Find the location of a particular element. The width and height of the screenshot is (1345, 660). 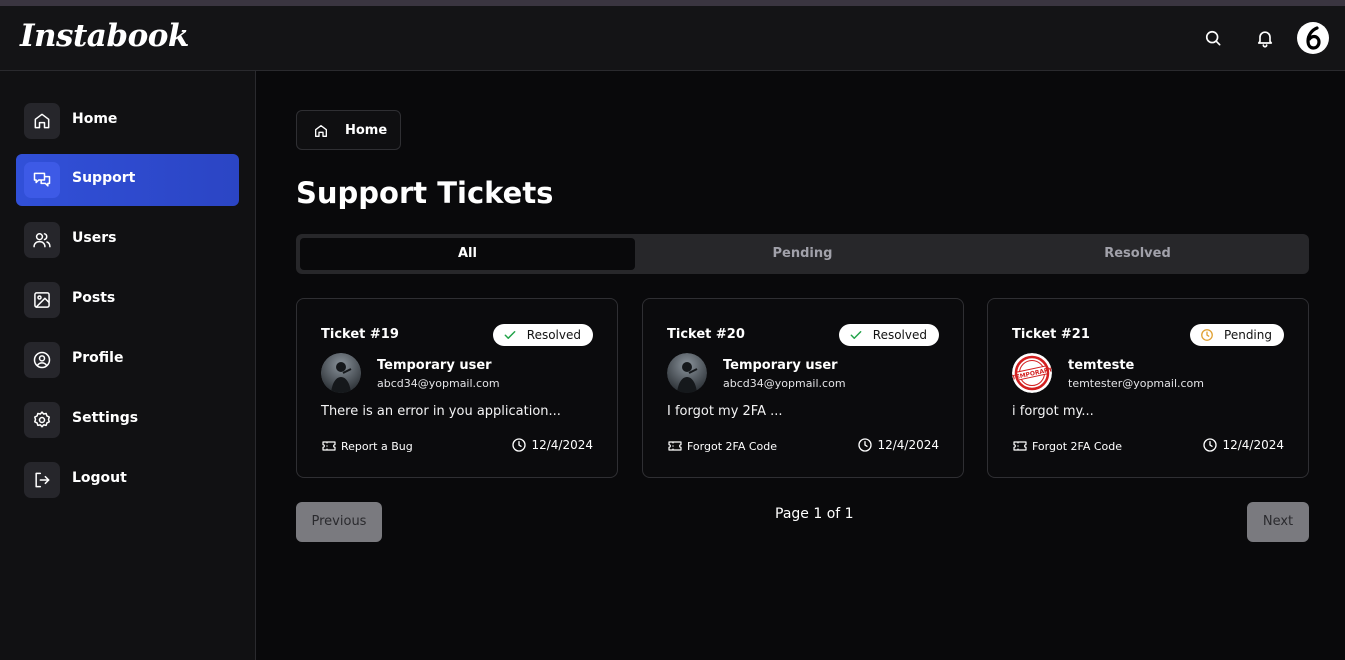

sidebar-item-posts: Posts is located at coordinates (127, 300).